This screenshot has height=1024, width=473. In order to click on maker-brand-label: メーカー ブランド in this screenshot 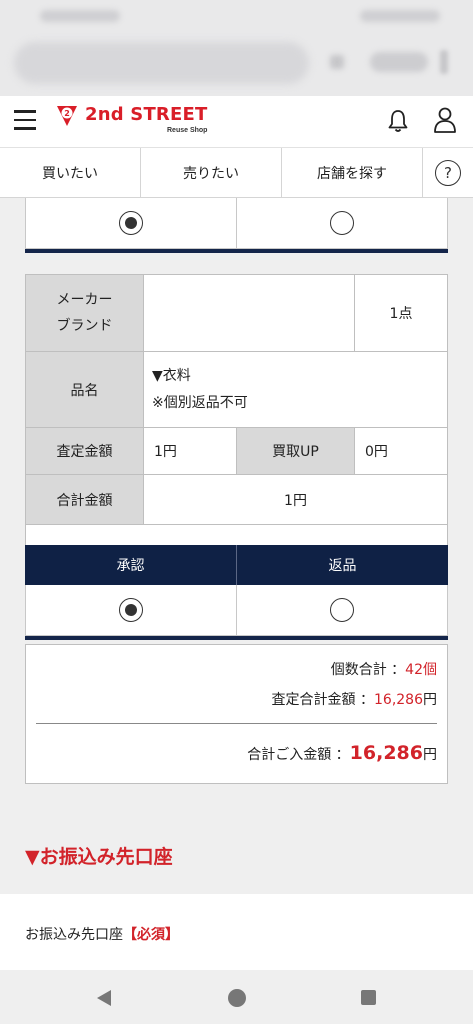, I will do `click(84, 313)`.